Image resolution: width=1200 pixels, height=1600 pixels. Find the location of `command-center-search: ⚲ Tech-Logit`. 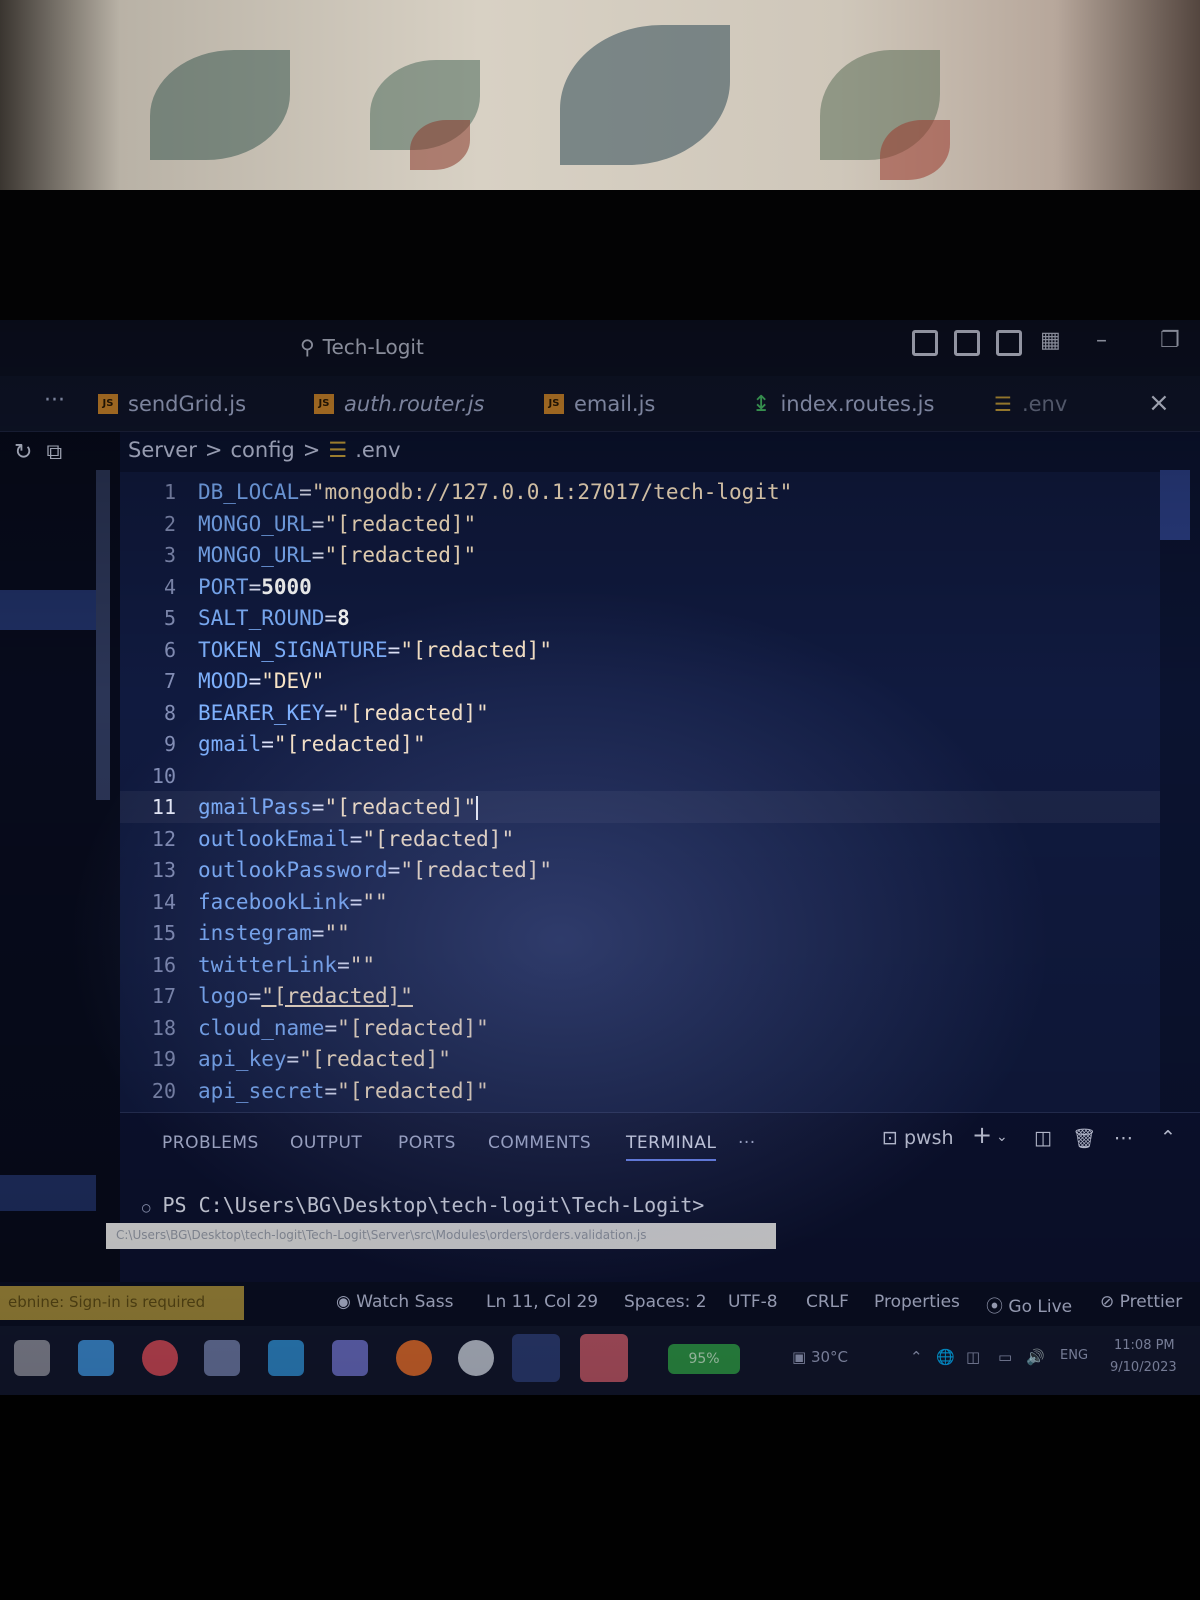

command-center-search: ⚲ Tech-Logit is located at coordinates (510, 347).